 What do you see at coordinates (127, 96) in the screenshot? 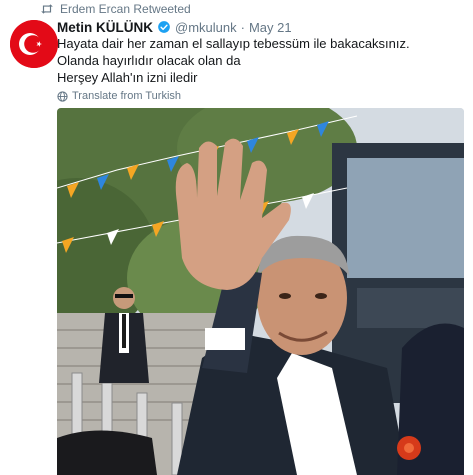
I see `translate-label: Translate from Turkish` at bounding box center [127, 96].